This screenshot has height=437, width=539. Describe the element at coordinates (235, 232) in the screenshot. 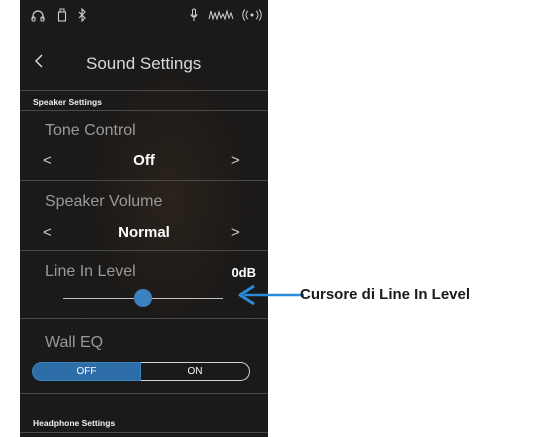

I see `speaker-volume-next-icon: >` at that location.